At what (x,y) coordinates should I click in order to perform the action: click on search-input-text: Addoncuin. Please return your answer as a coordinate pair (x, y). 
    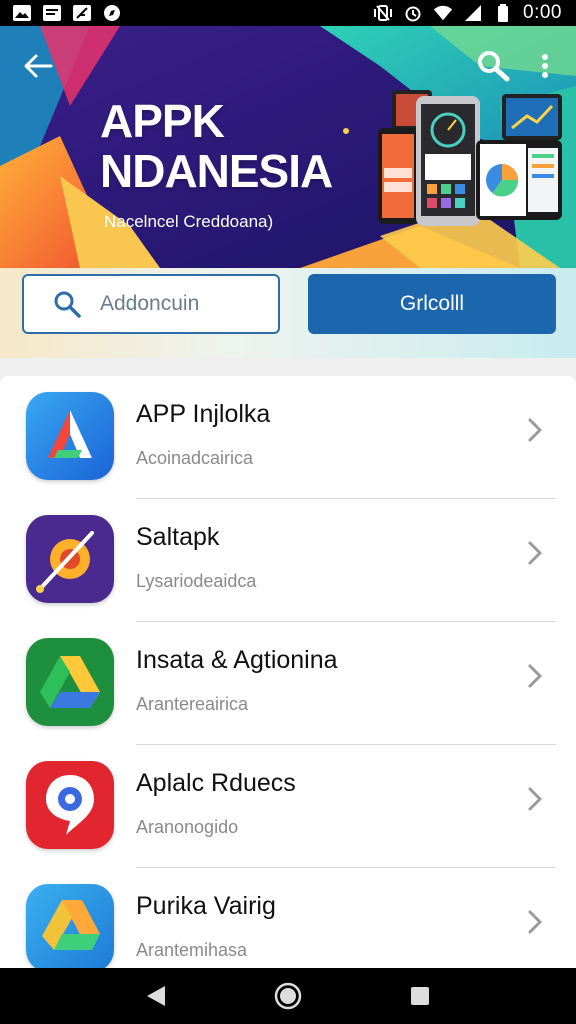
    Looking at the image, I should click on (150, 303).